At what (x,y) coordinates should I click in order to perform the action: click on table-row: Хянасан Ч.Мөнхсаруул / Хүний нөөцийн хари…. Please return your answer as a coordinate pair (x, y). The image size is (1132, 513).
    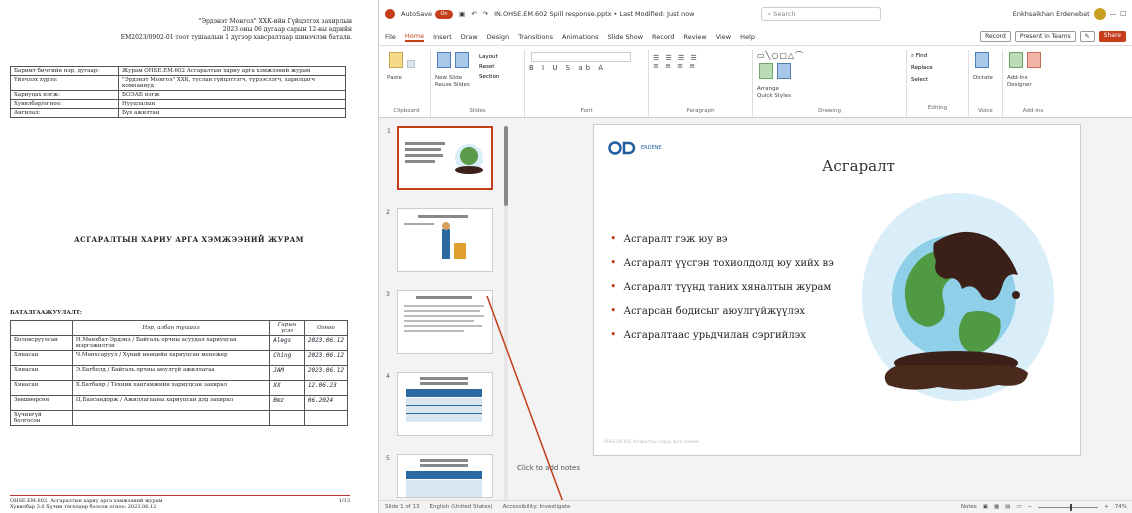
    Looking at the image, I should click on (179, 358).